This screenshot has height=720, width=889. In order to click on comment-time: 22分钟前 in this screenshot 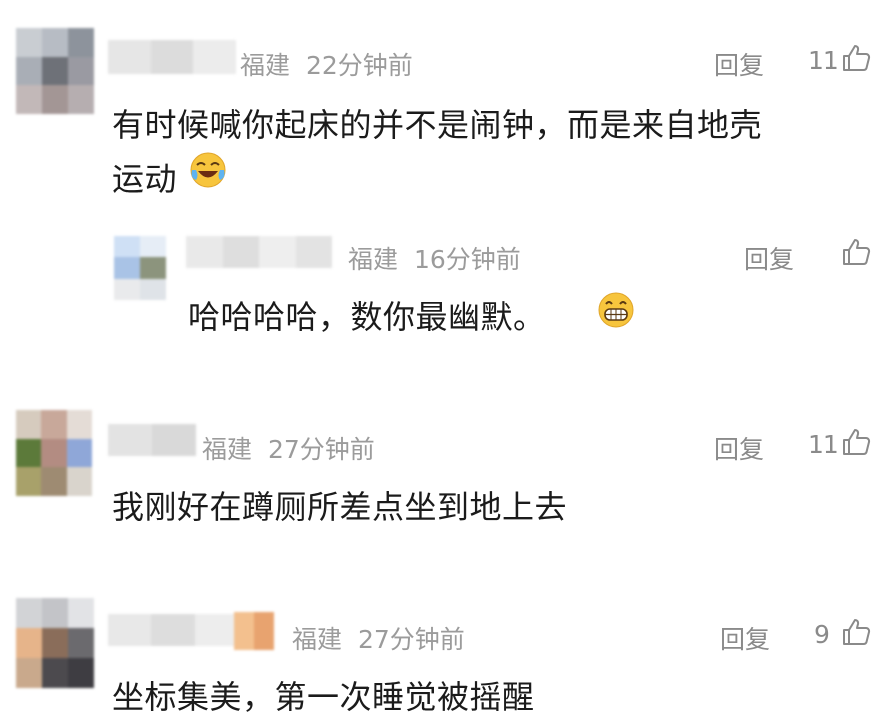, I will do `click(359, 65)`.